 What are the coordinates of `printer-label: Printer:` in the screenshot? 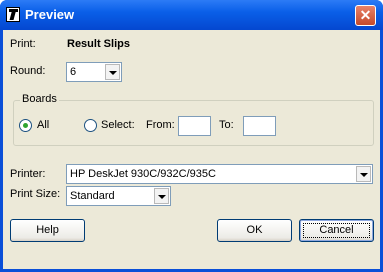 It's located at (28, 174).